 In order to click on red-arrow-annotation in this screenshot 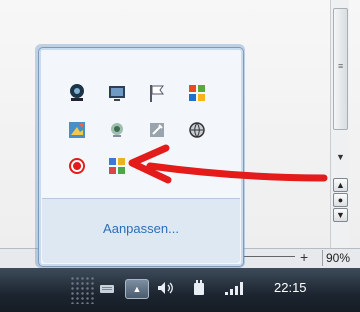, I will do `click(228, 164)`.